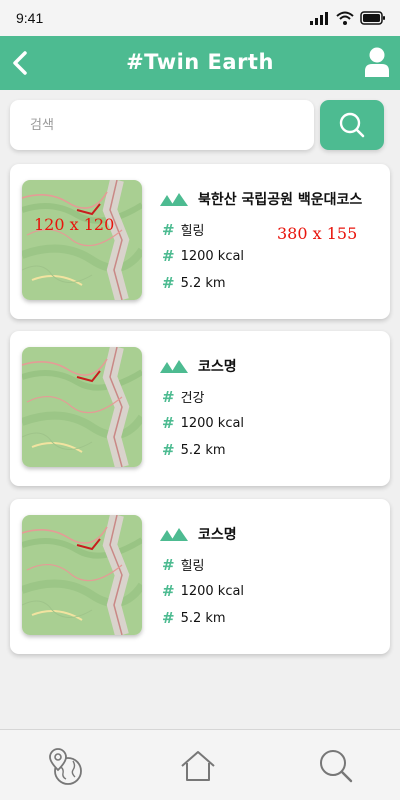 Image resolution: width=400 pixels, height=800 pixels. I want to click on nav-home-button, so click(198, 766).